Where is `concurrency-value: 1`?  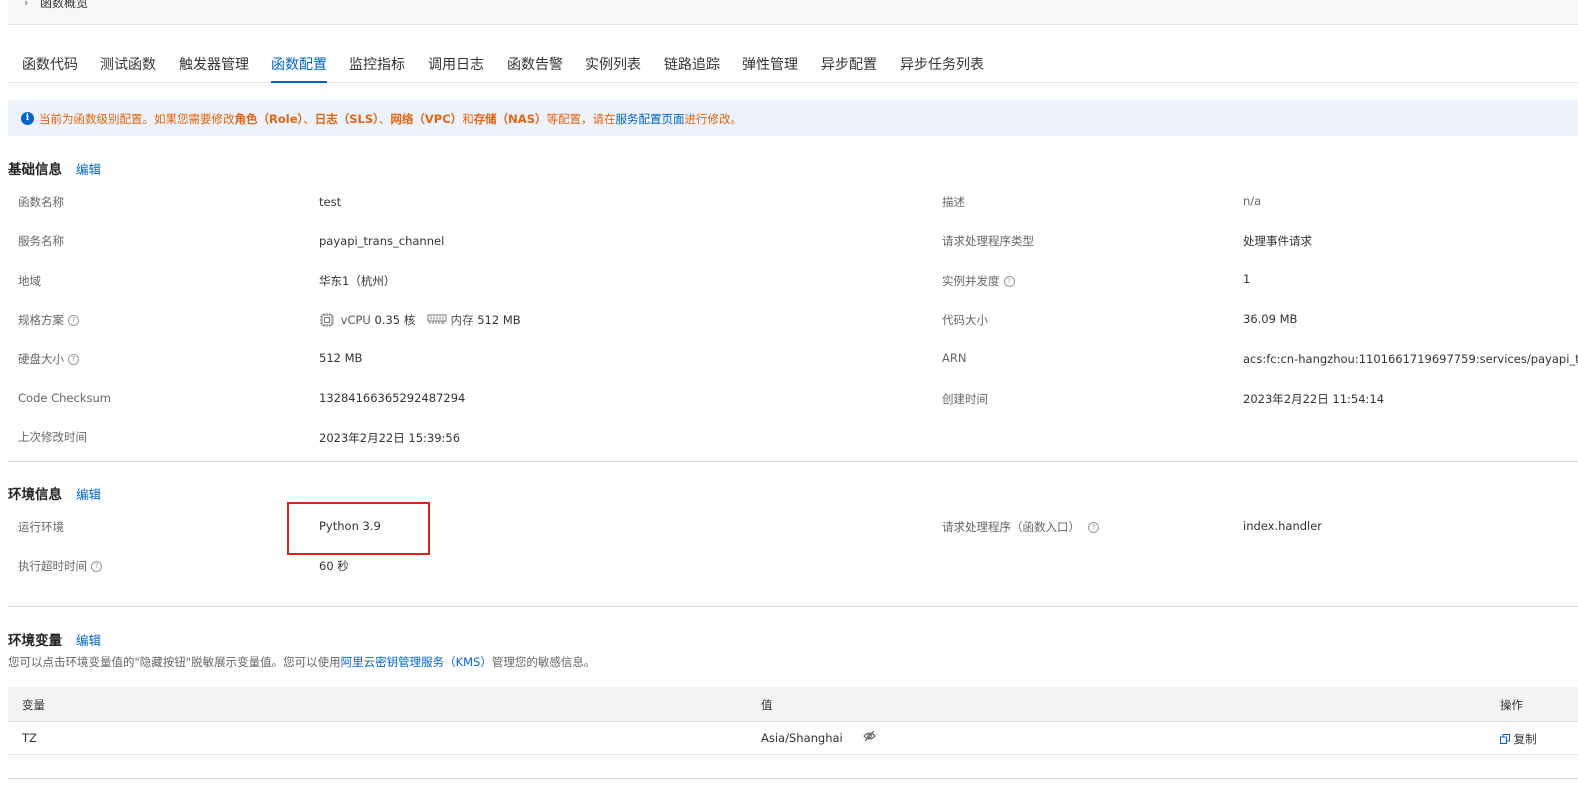 concurrency-value: 1 is located at coordinates (1247, 279).